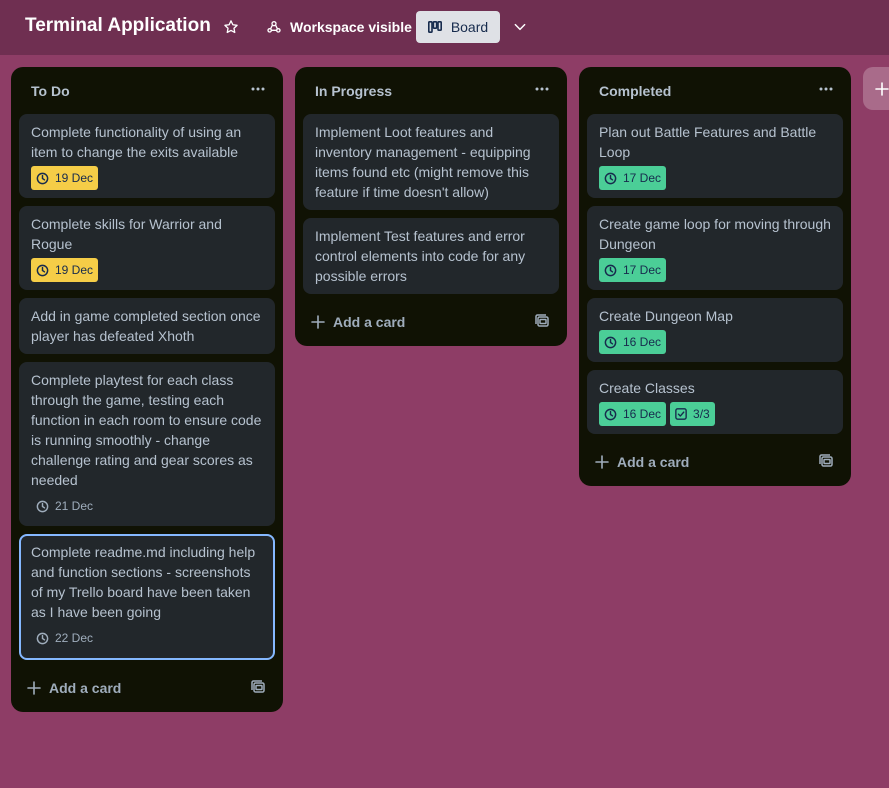 The image size is (889, 788). What do you see at coordinates (635, 91) in the screenshot?
I see `list-title: Completed` at bounding box center [635, 91].